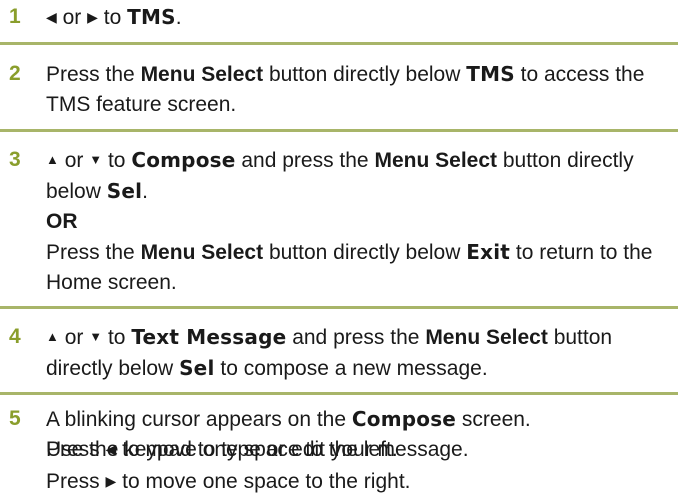 The image size is (678, 498). I want to click on step-number: 4, so click(15, 336).